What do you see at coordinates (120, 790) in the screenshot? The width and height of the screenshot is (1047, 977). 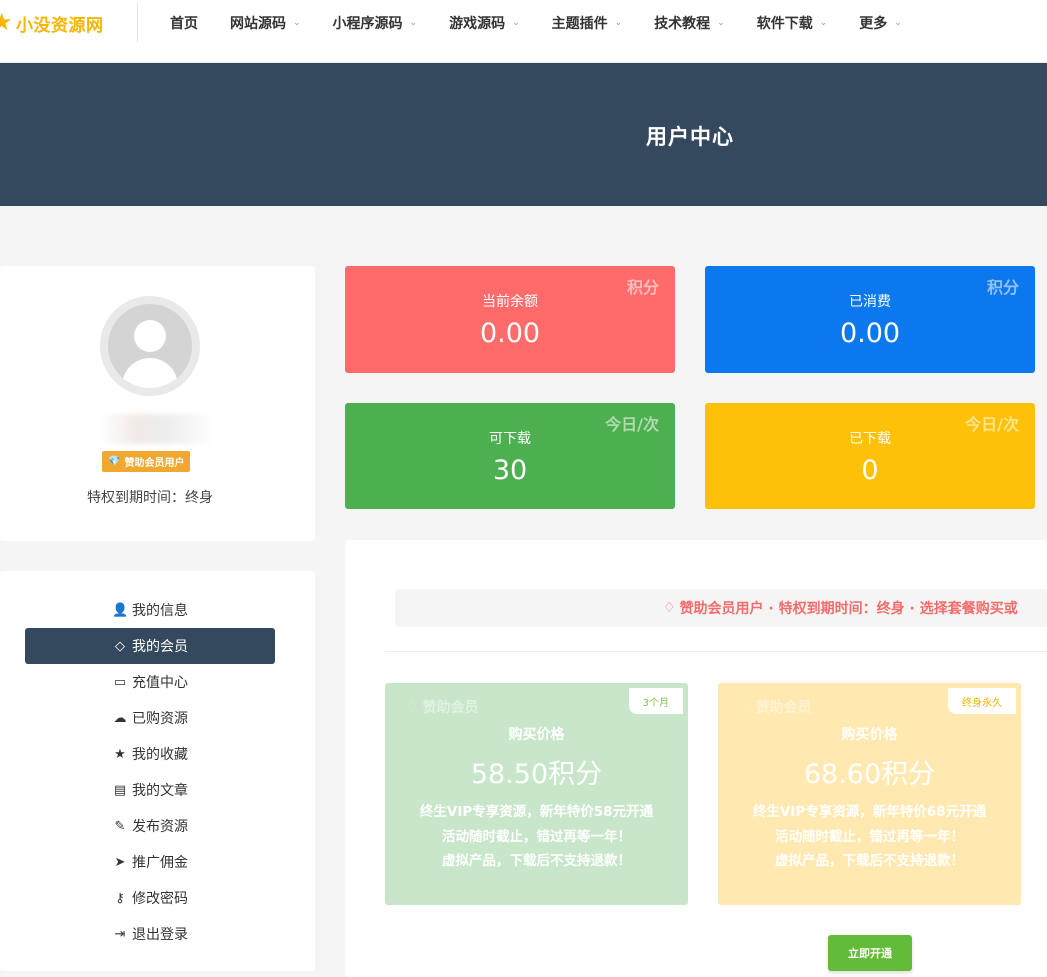 I see `file-icon: ▤` at bounding box center [120, 790].